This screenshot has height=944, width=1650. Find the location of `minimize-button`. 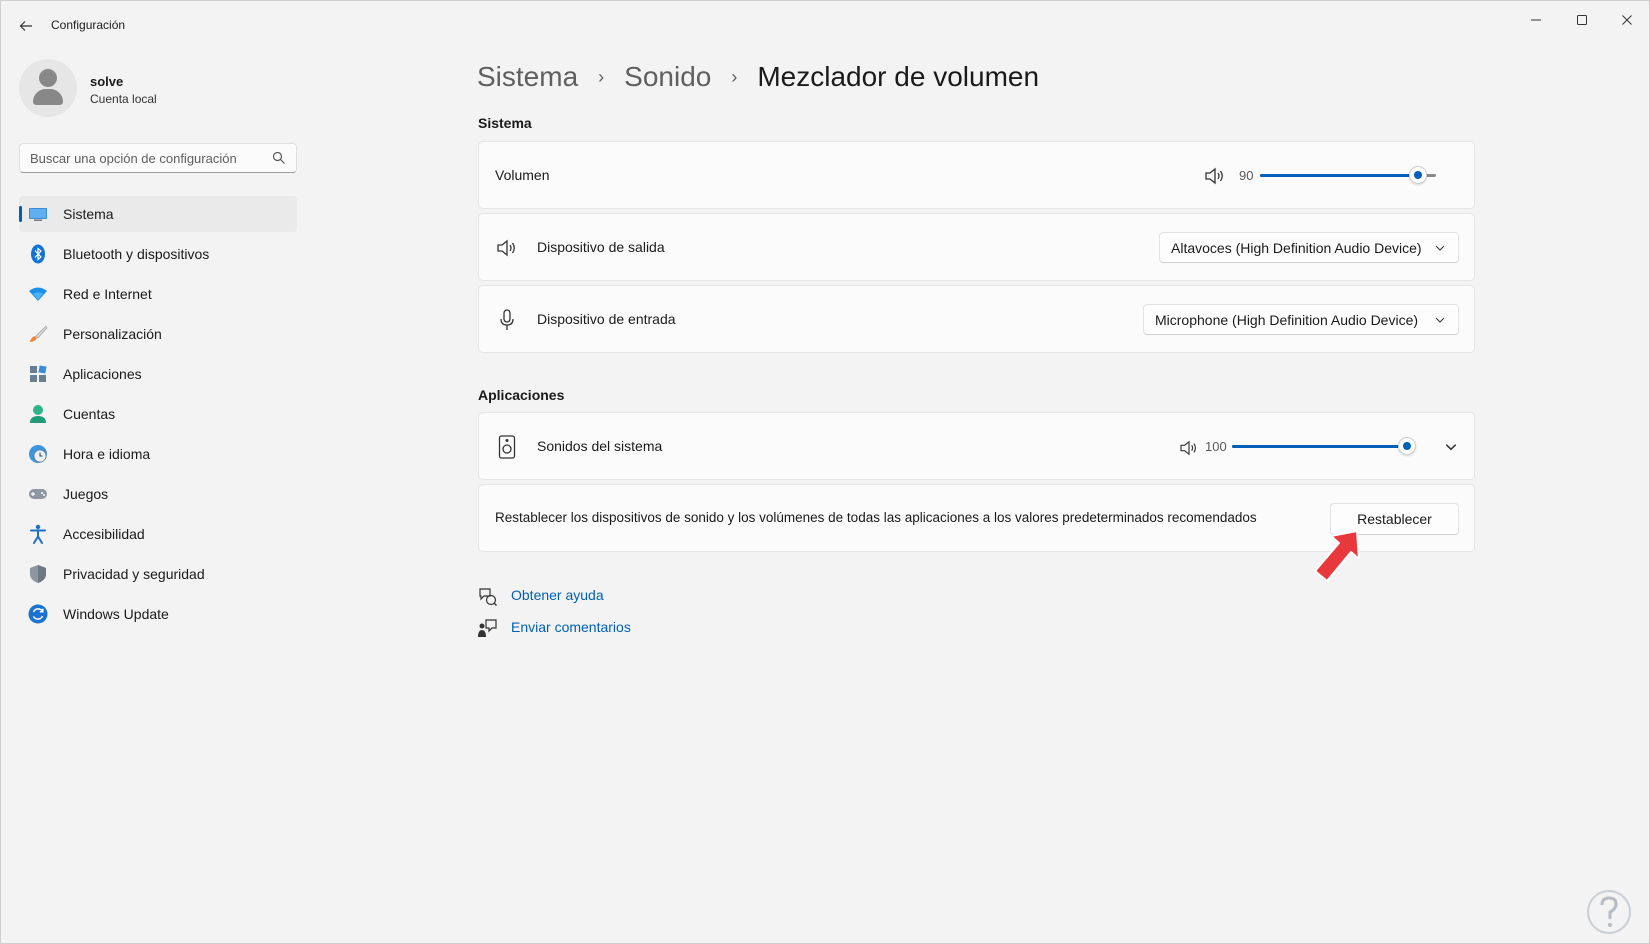

minimize-button is located at coordinates (1536, 20).